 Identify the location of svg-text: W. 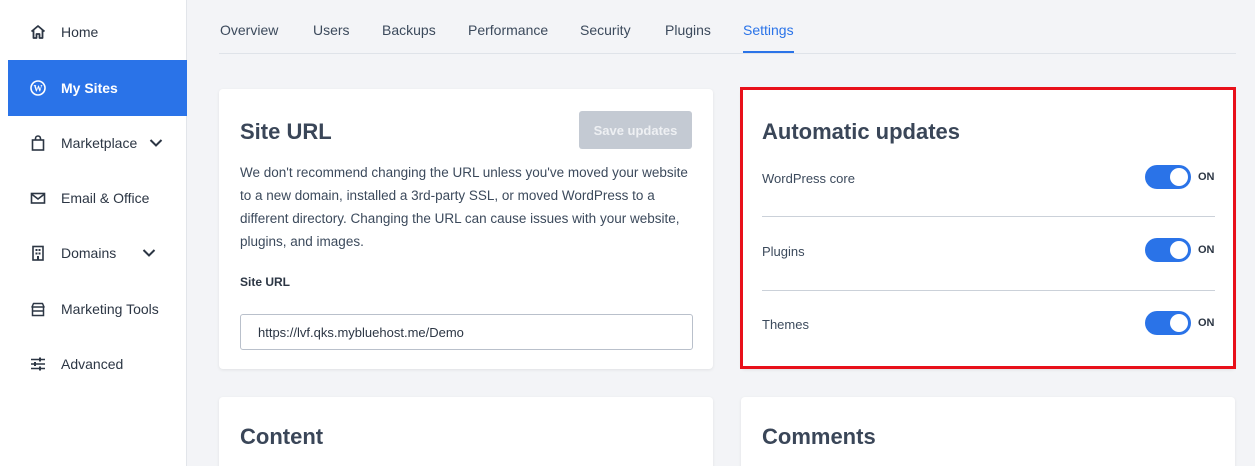
(38, 89).